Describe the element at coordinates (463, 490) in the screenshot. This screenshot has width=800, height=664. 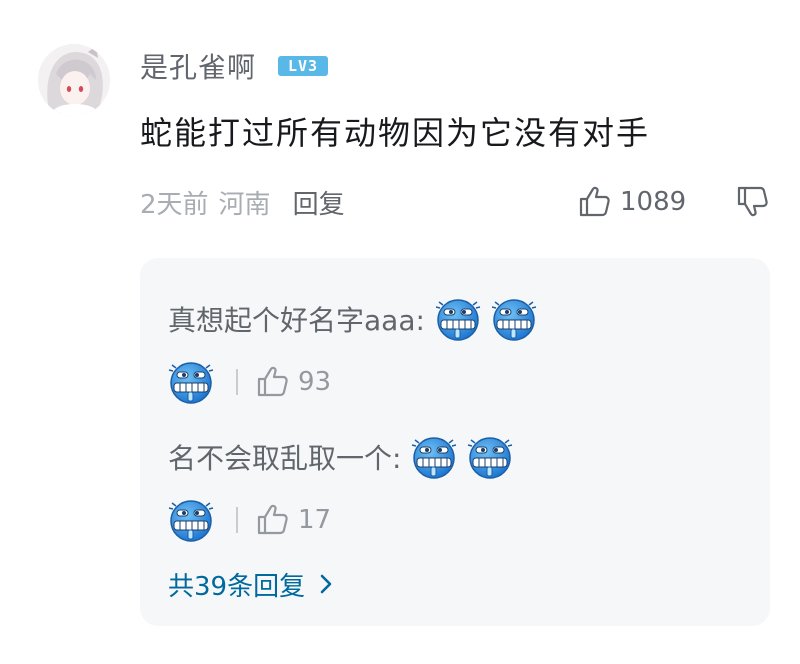
I see `reply-item: 名不会取乱取一个: 17` at that location.